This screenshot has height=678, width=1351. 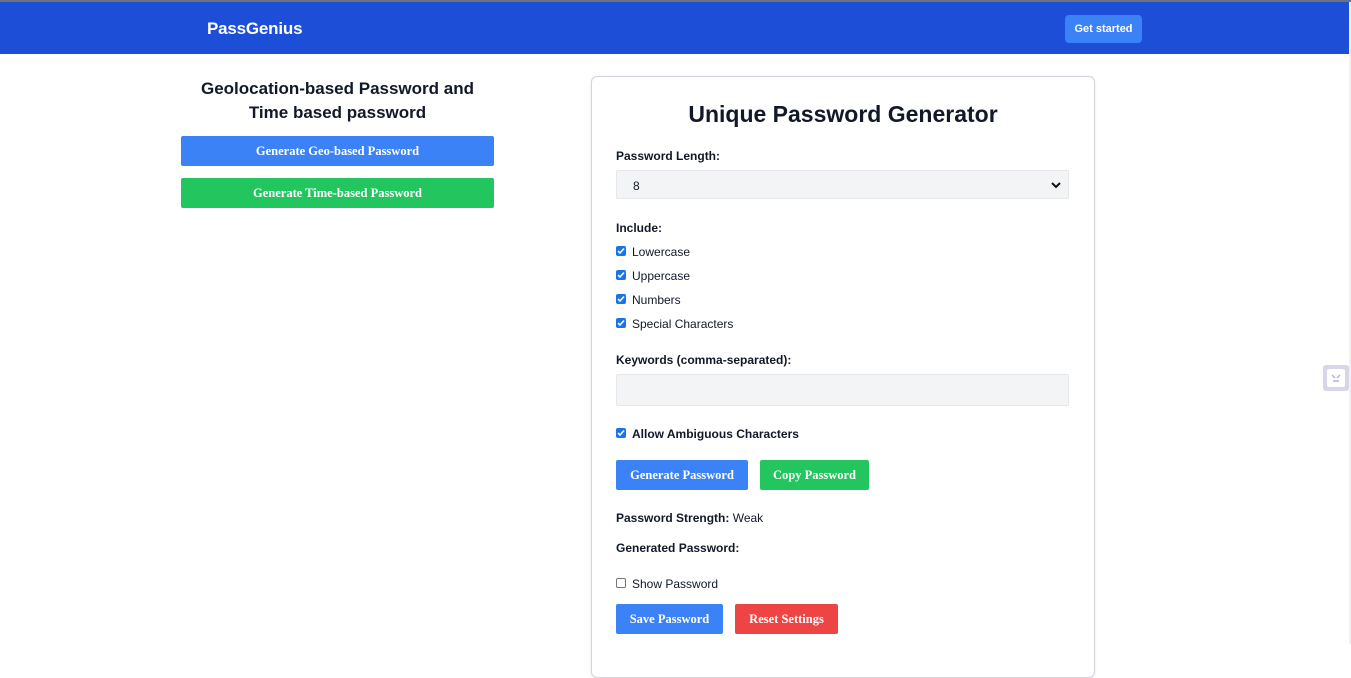 What do you see at coordinates (337, 151) in the screenshot?
I see `generate-geo-password-button: Generate Geo-based Password` at bounding box center [337, 151].